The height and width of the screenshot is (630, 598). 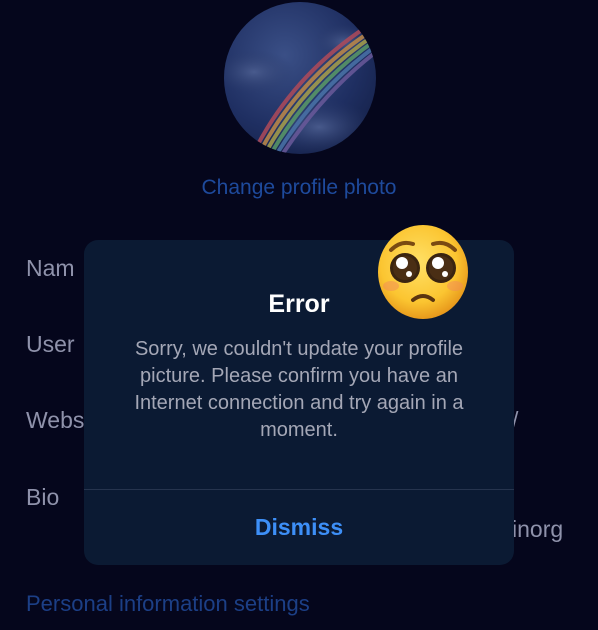 What do you see at coordinates (168, 604) in the screenshot?
I see `personal-information-settings-link: Personal information settings` at bounding box center [168, 604].